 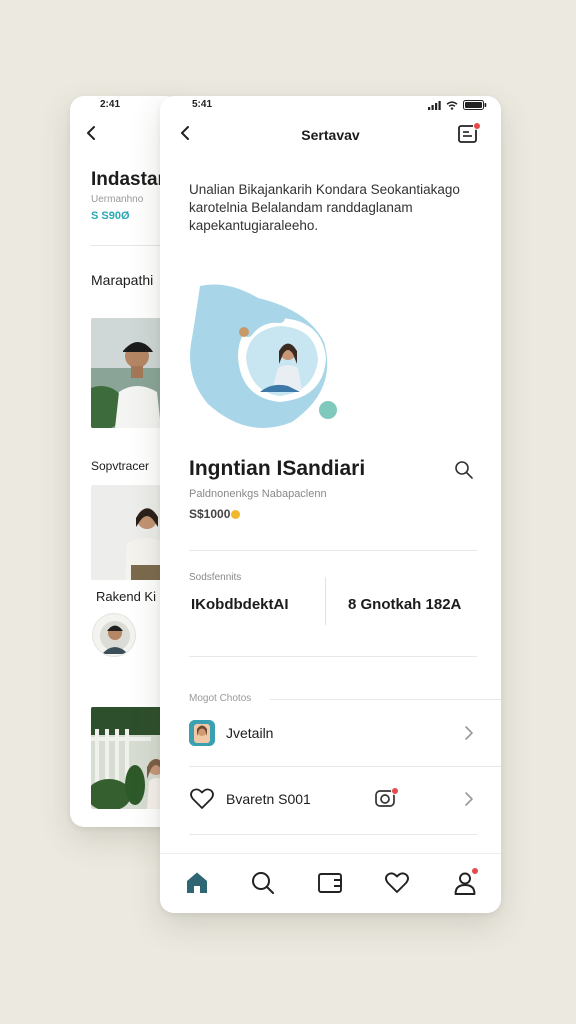 I want to click on wifi-icon, so click(x=452, y=105).